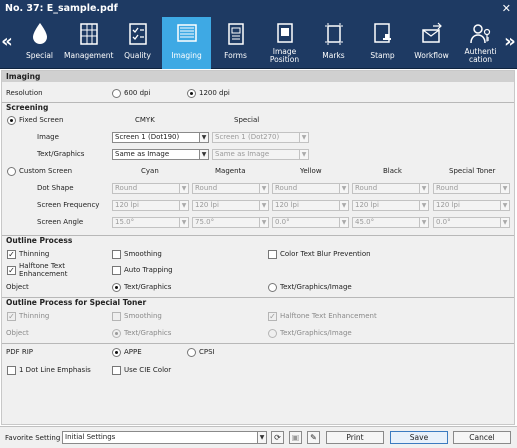 The width and height of the screenshot is (517, 448). Describe the element at coordinates (11, 120) in the screenshot. I see `fixed-screen-radio` at that location.